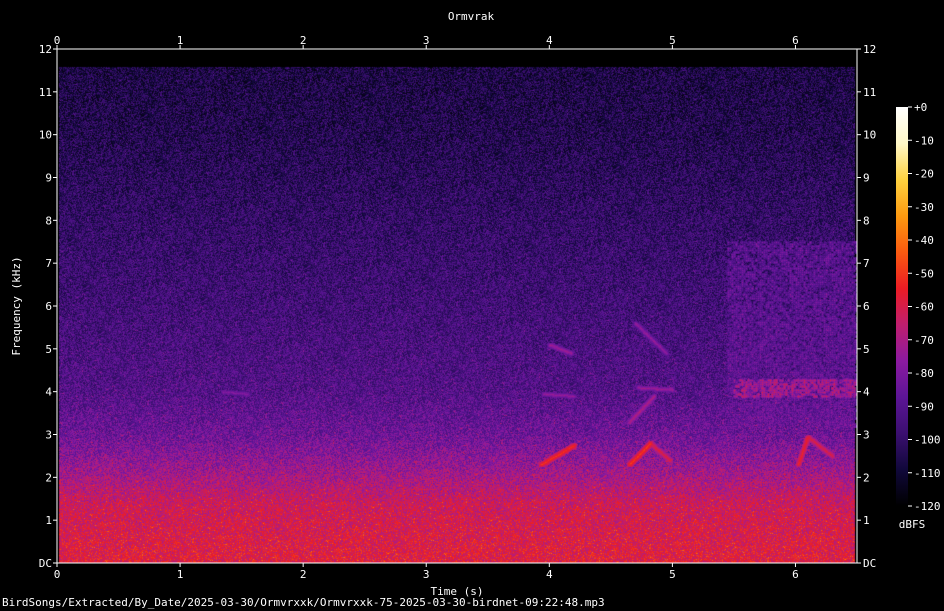 Image resolution: width=944 pixels, height=611 pixels. I want to click on y-tick-label-right: 12, so click(869, 49).